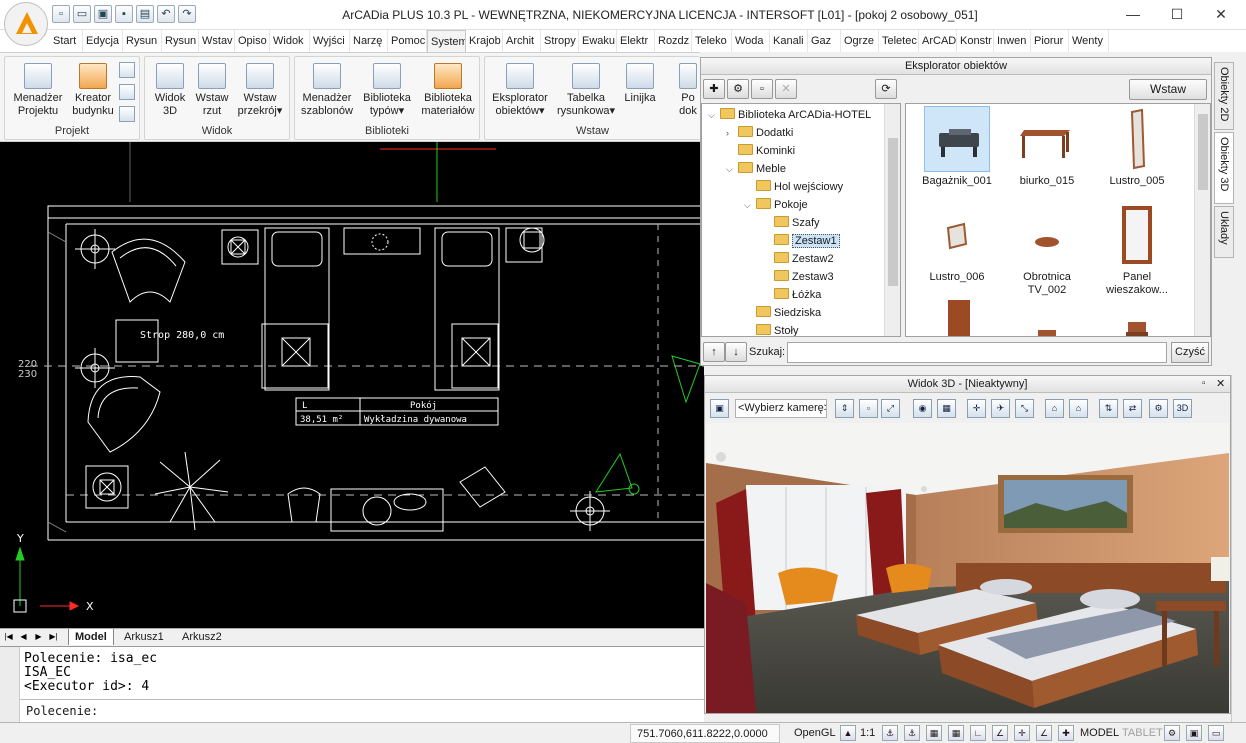  What do you see at coordinates (714, 89) in the screenshot?
I see `add-library-icon: ✚` at bounding box center [714, 89].